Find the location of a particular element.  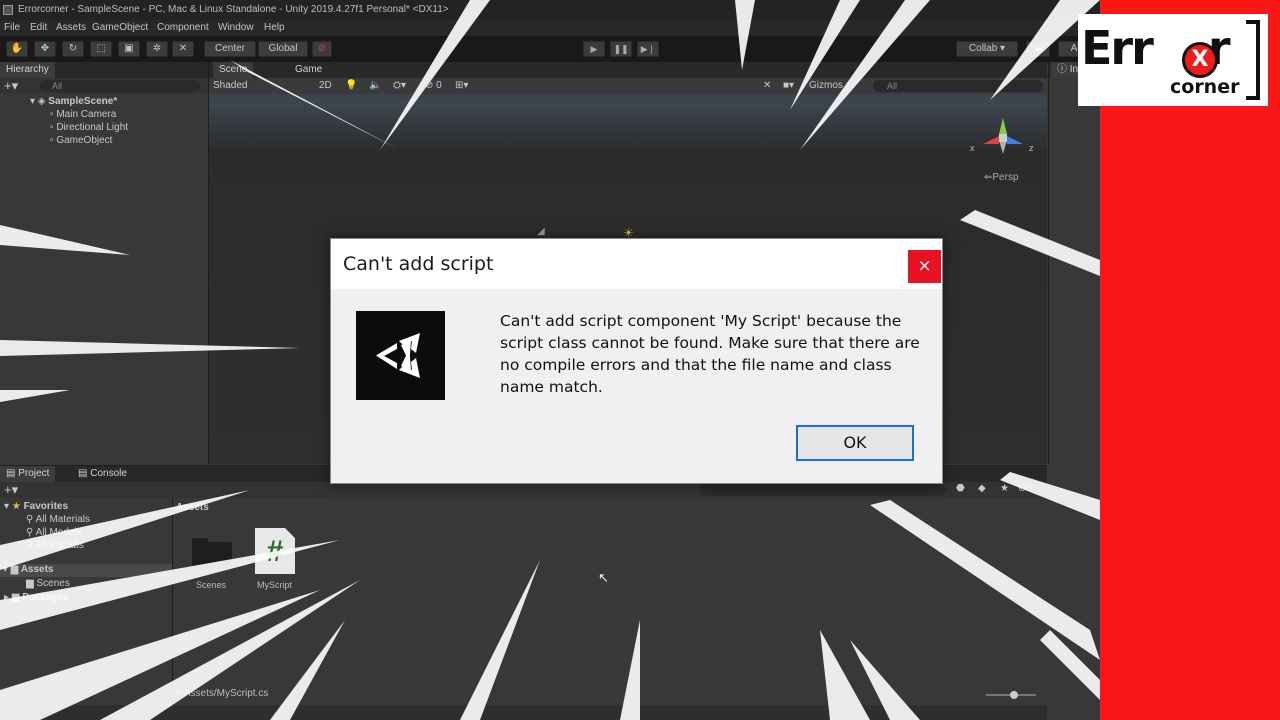

list-item: ▫ Directional Light is located at coordinates (89, 127).